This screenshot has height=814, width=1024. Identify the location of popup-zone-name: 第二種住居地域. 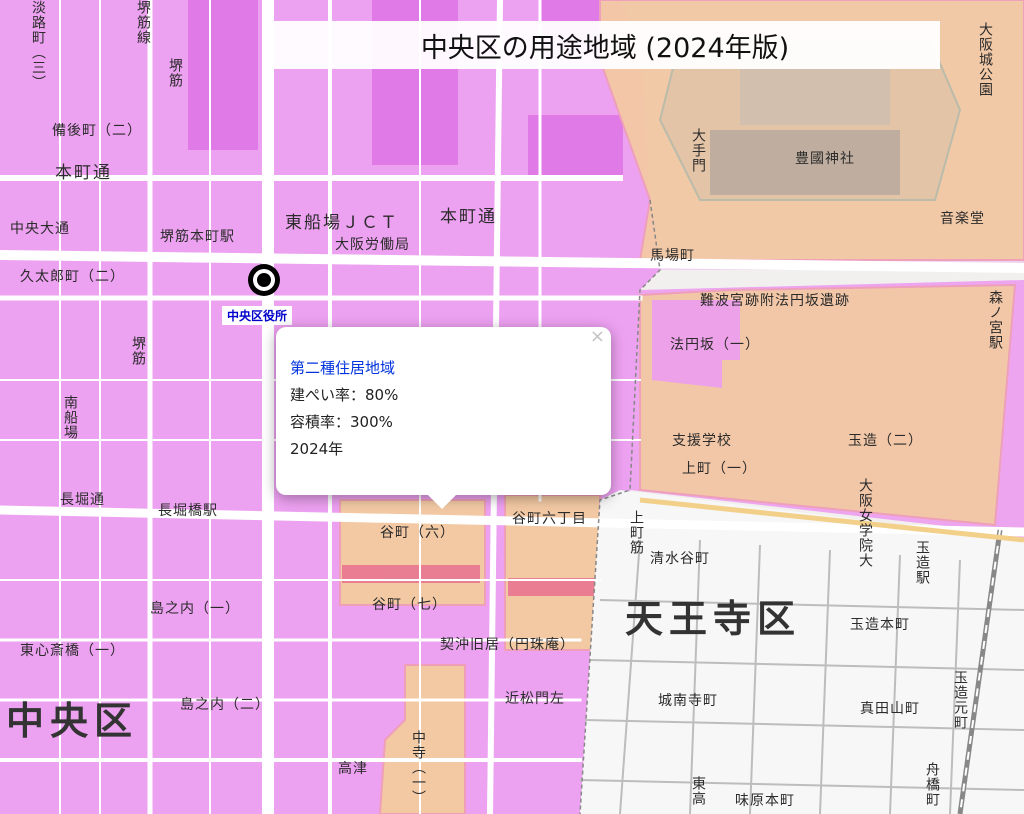
(343, 368).